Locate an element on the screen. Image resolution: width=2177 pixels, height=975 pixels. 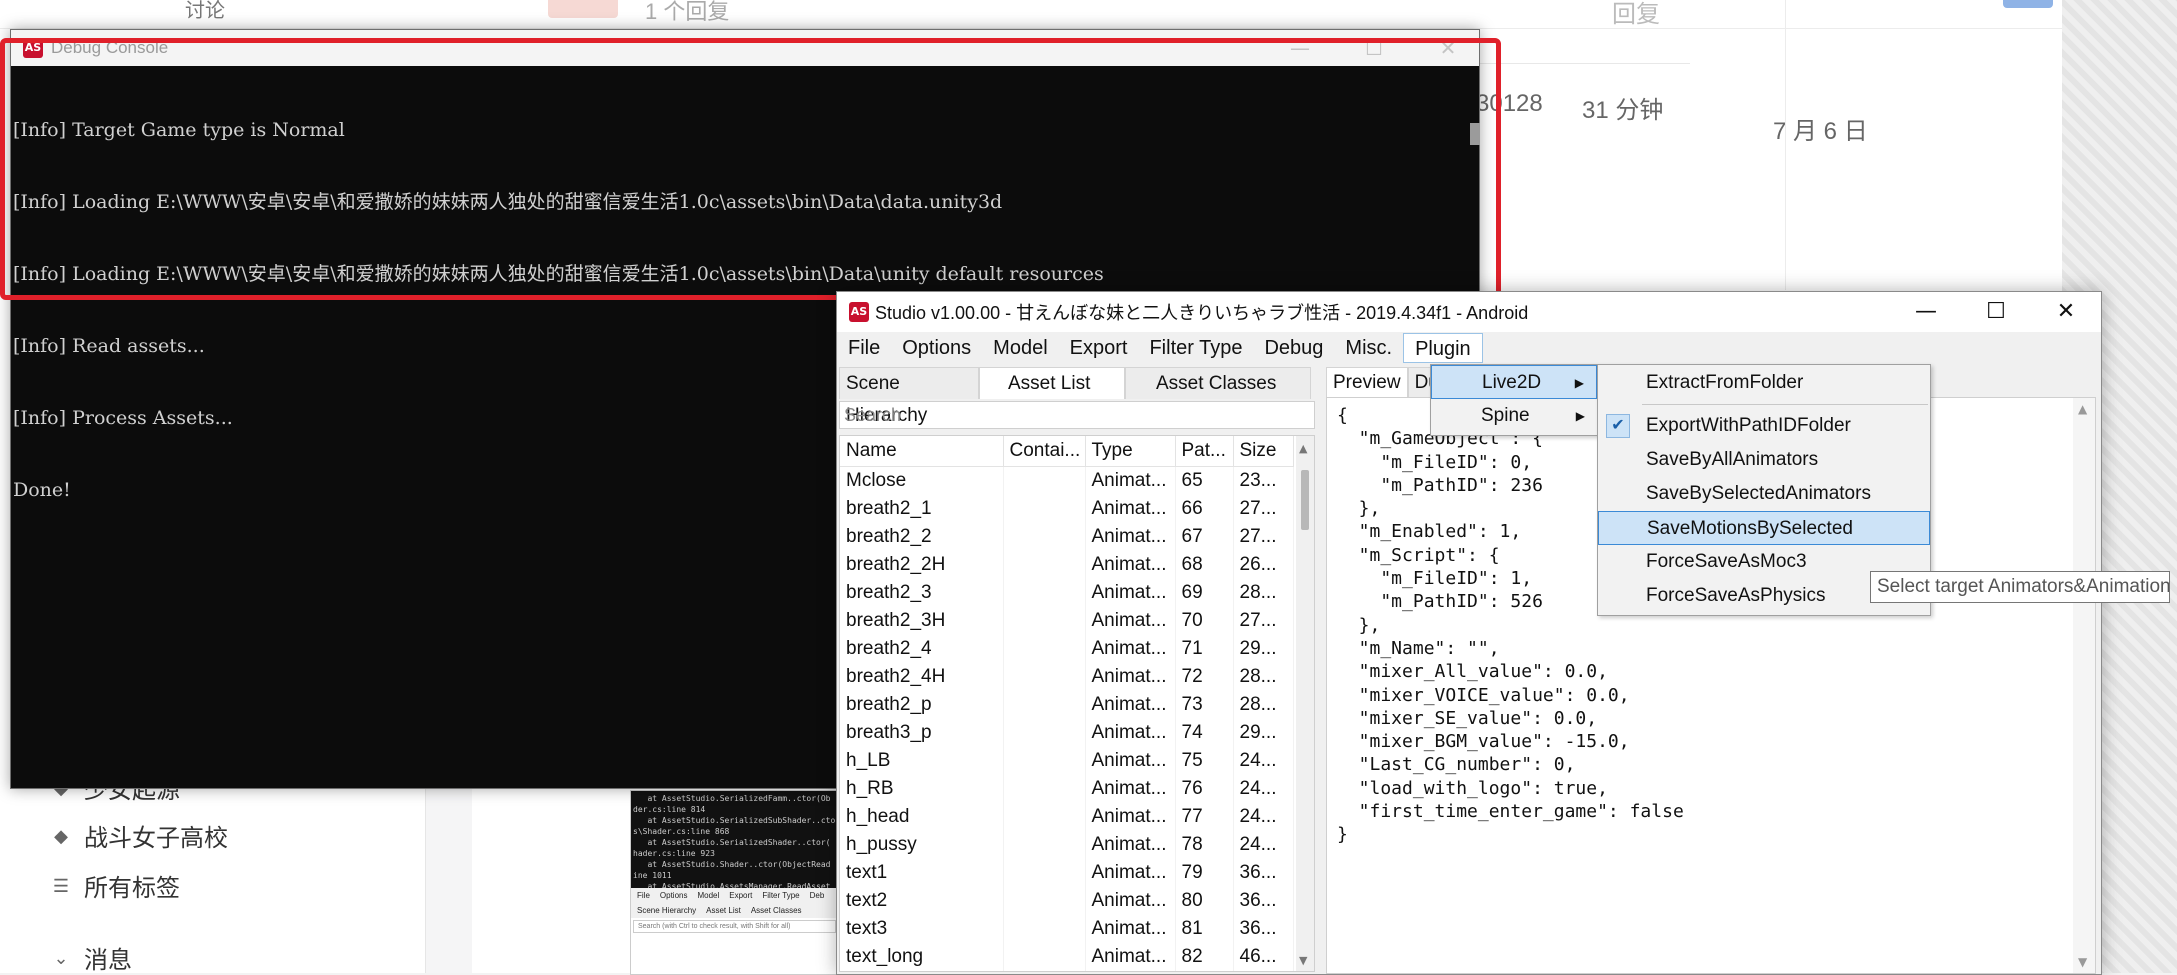
cell-path: 78 is located at coordinates (1204, 845).